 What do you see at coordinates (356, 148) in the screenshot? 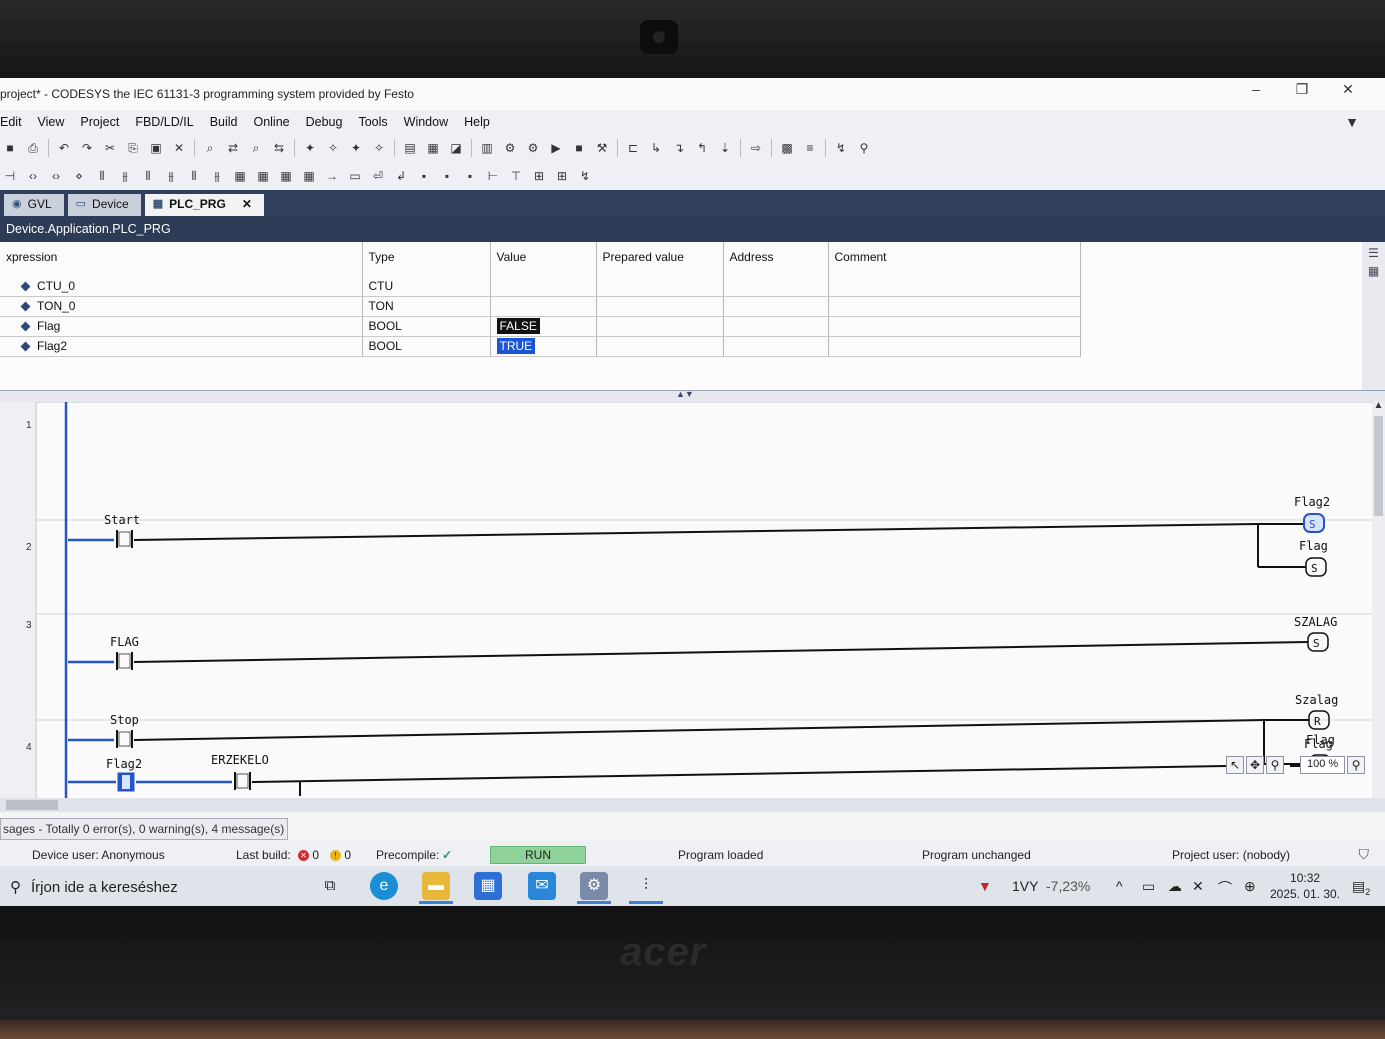
I see `add-folder-icon: ✦` at bounding box center [356, 148].